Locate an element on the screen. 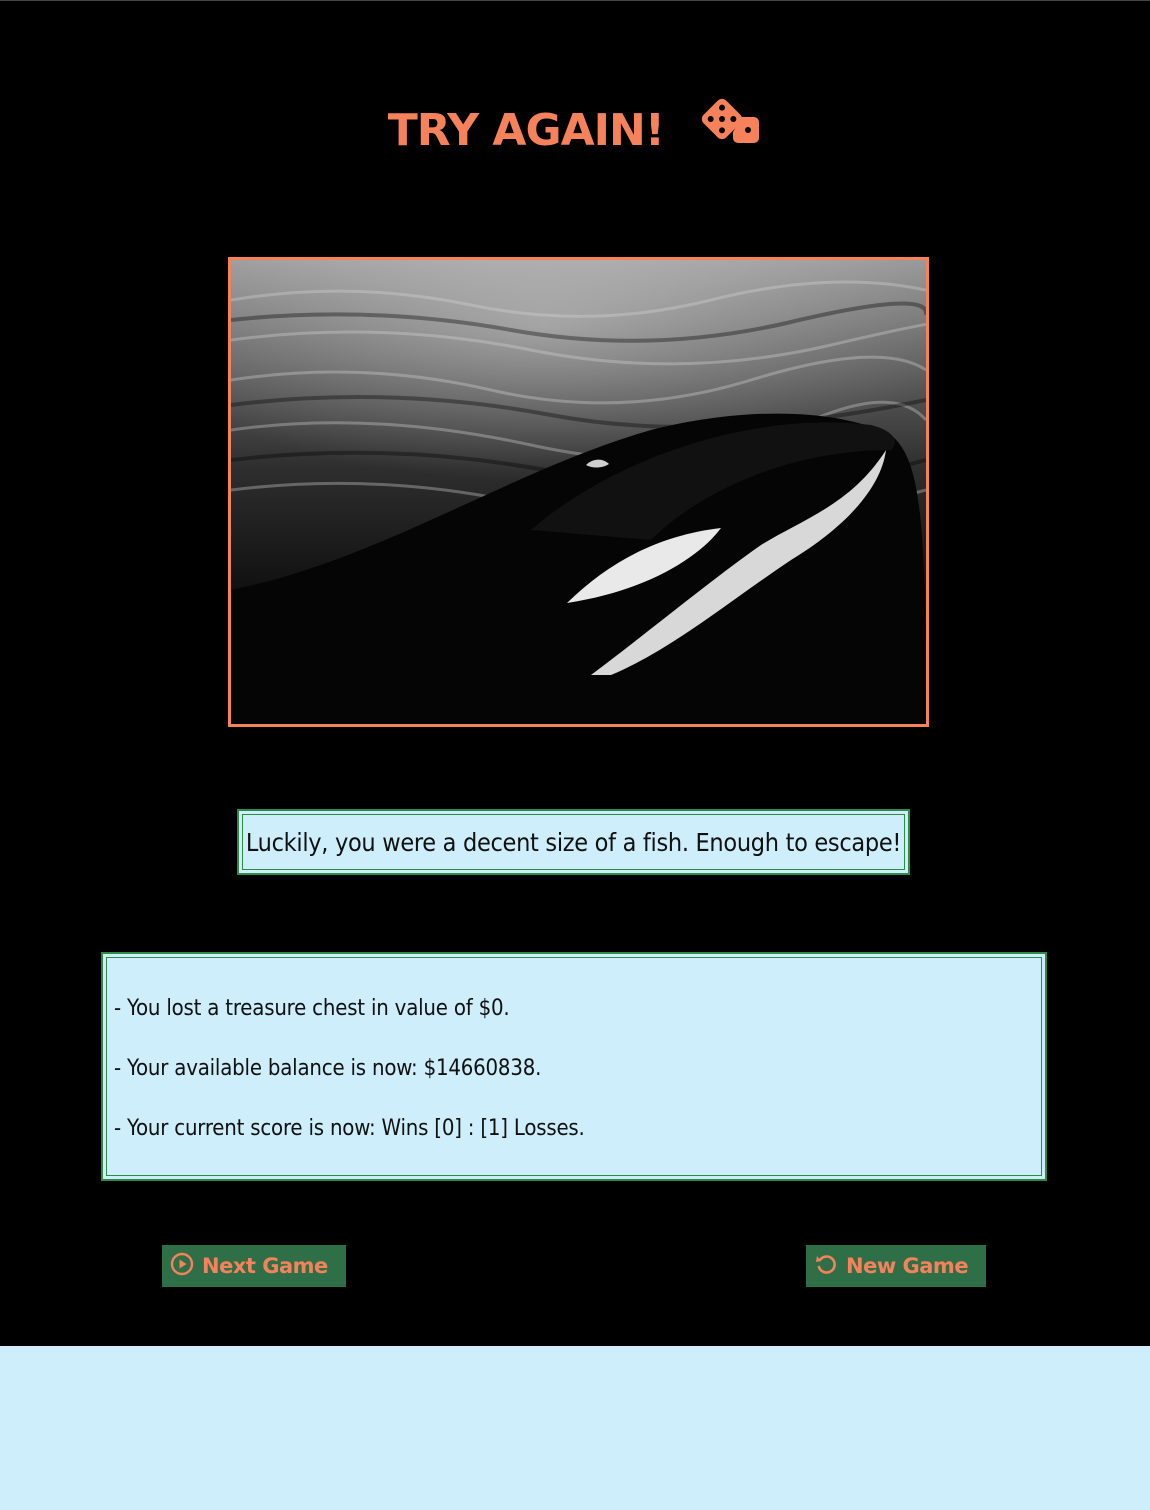  new-game-button: New Game is located at coordinates (896, 1266).